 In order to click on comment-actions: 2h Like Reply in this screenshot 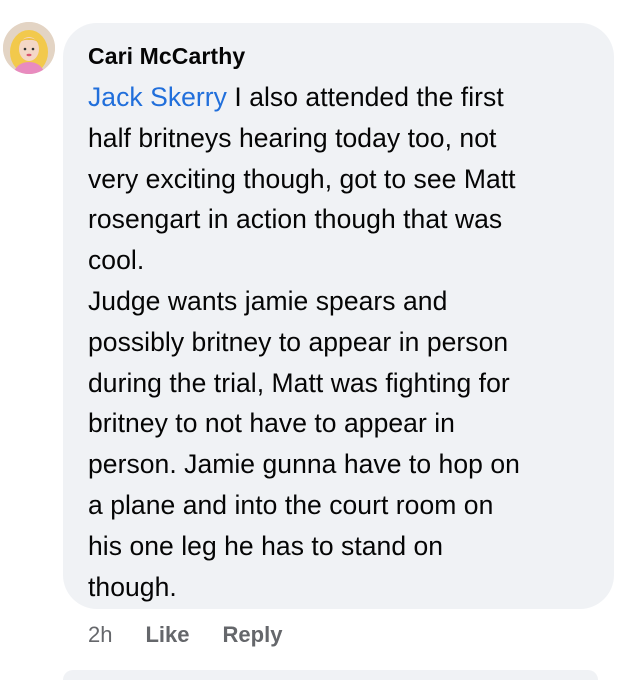, I will do `click(185, 635)`.